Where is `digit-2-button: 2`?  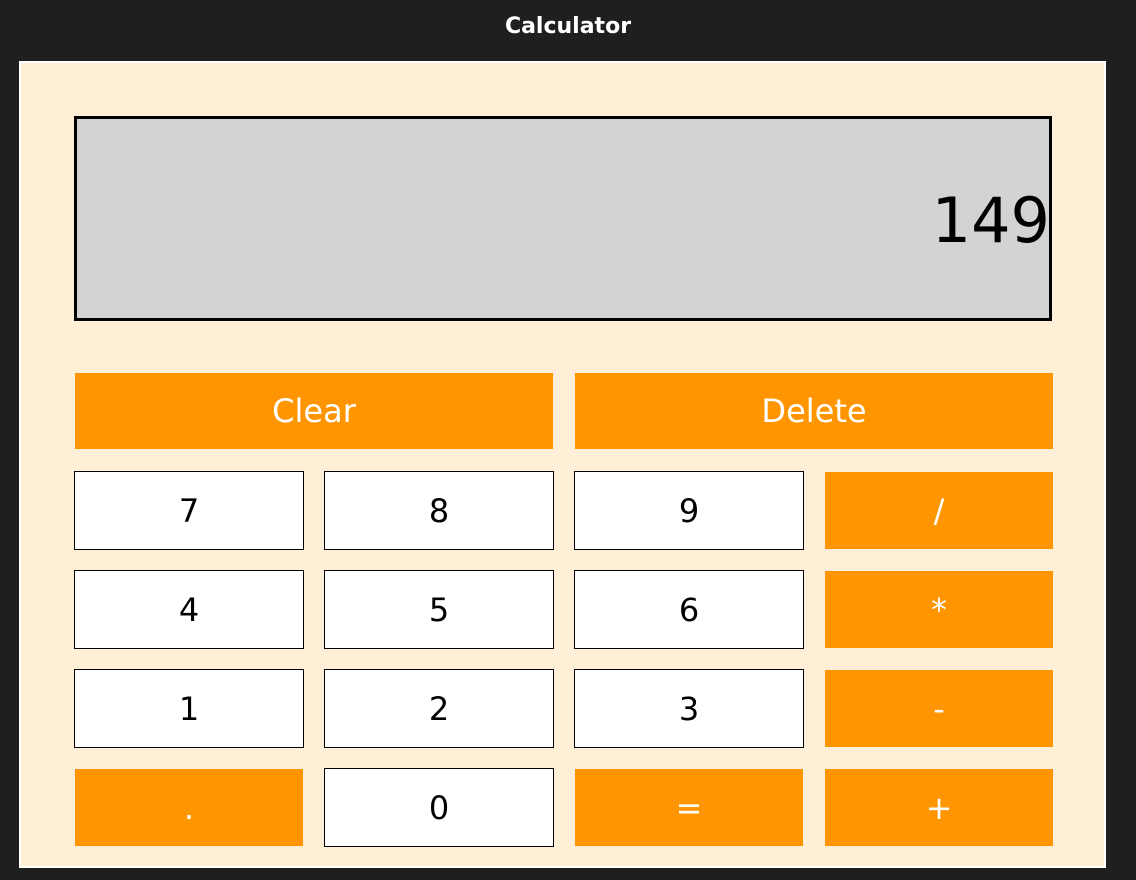
digit-2-button: 2 is located at coordinates (439, 708).